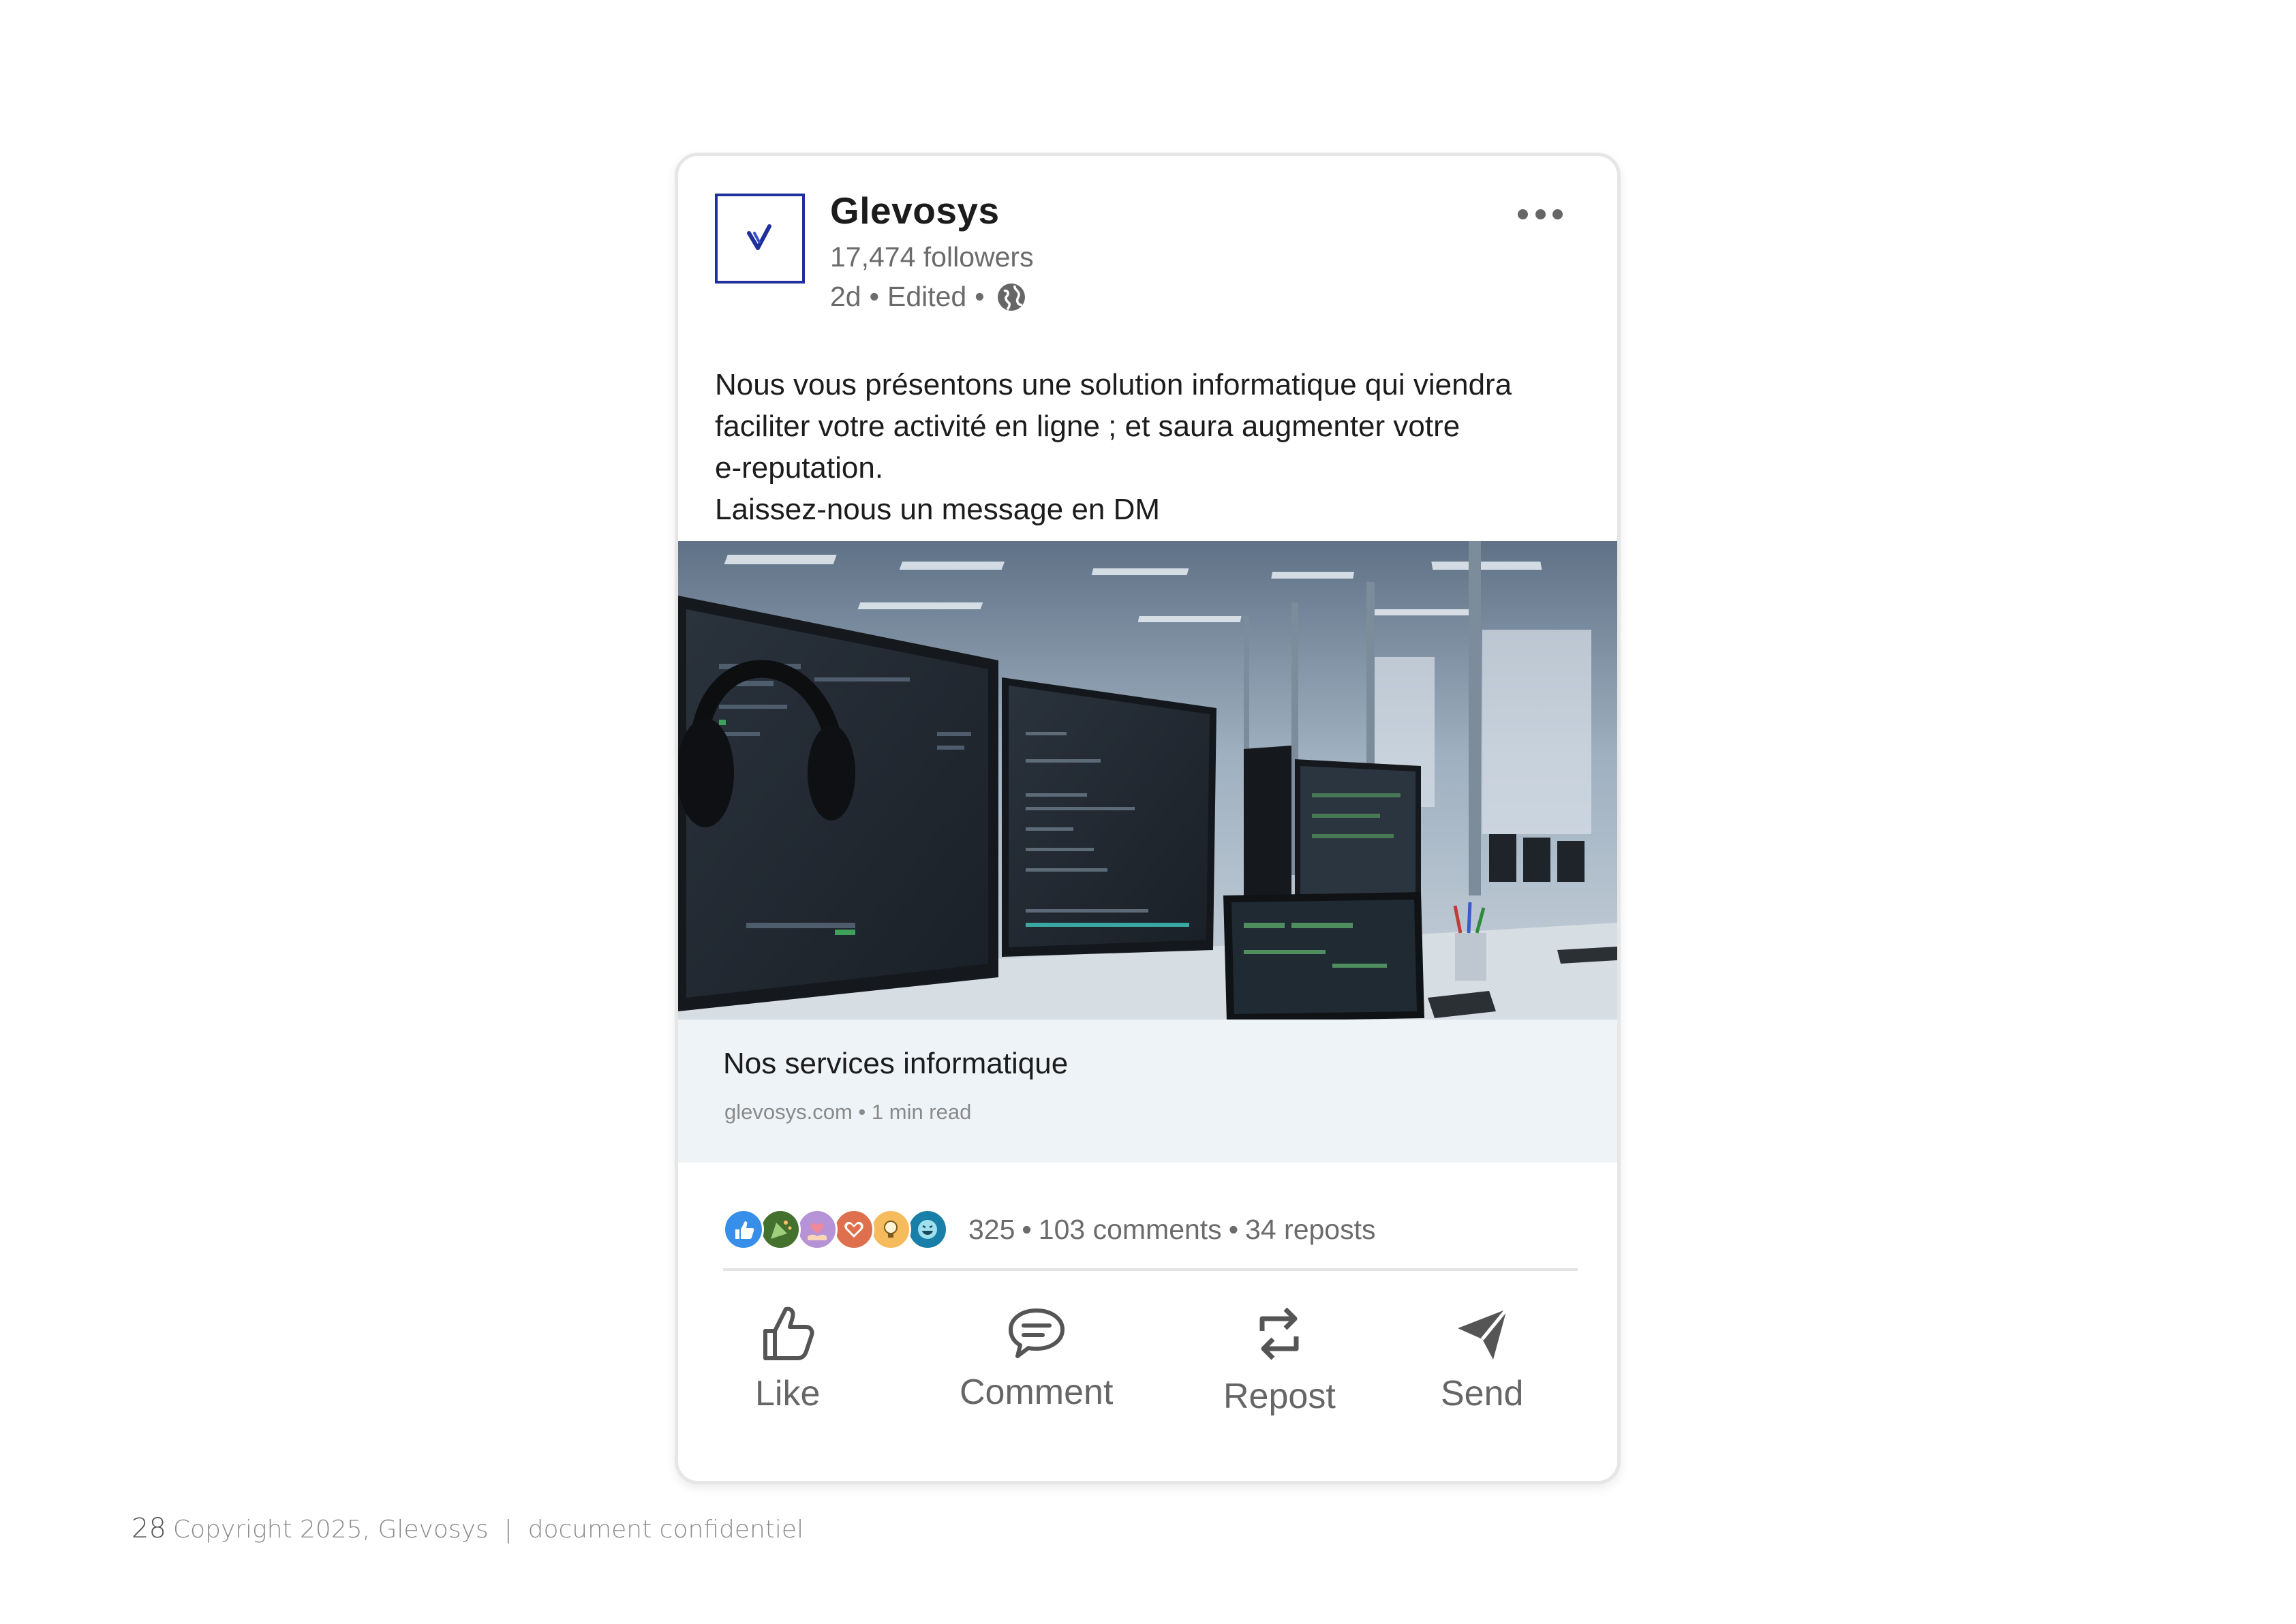 The height and width of the screenshot is (1624, 2296). What do you see at coordinates (1012, 297) in the screenshot?
I see `globe-icon` at bounding box center [1012, 297].